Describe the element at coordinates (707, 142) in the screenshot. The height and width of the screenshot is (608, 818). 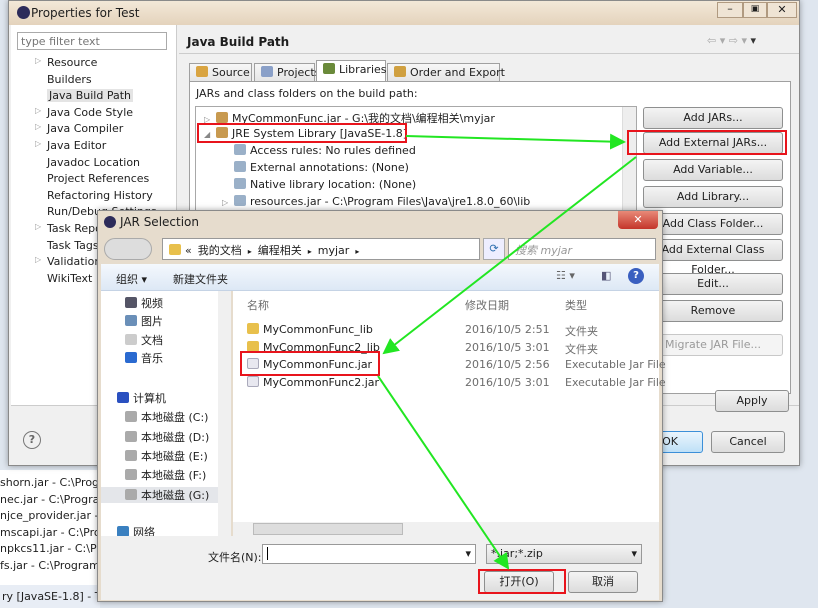
I see `highlight-add-external-jars` at that location.